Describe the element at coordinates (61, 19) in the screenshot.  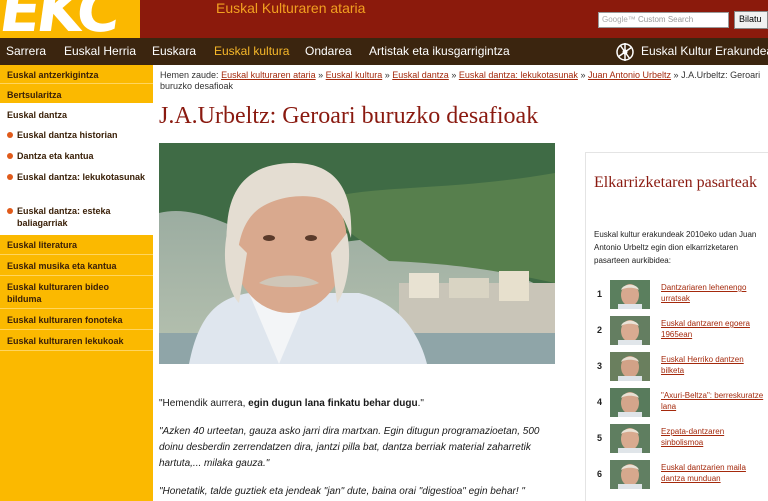
I see `logo-text: EKC` at that location.